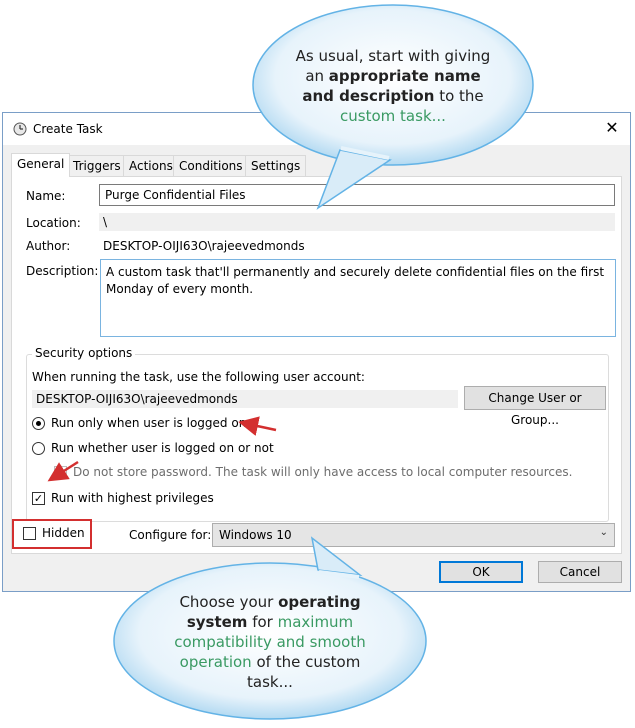 The image size is (635, 728). What do you see at coordinates (41, 165) in the screenshot?
I see `tab-general: General` at bounding box center [41, 165].